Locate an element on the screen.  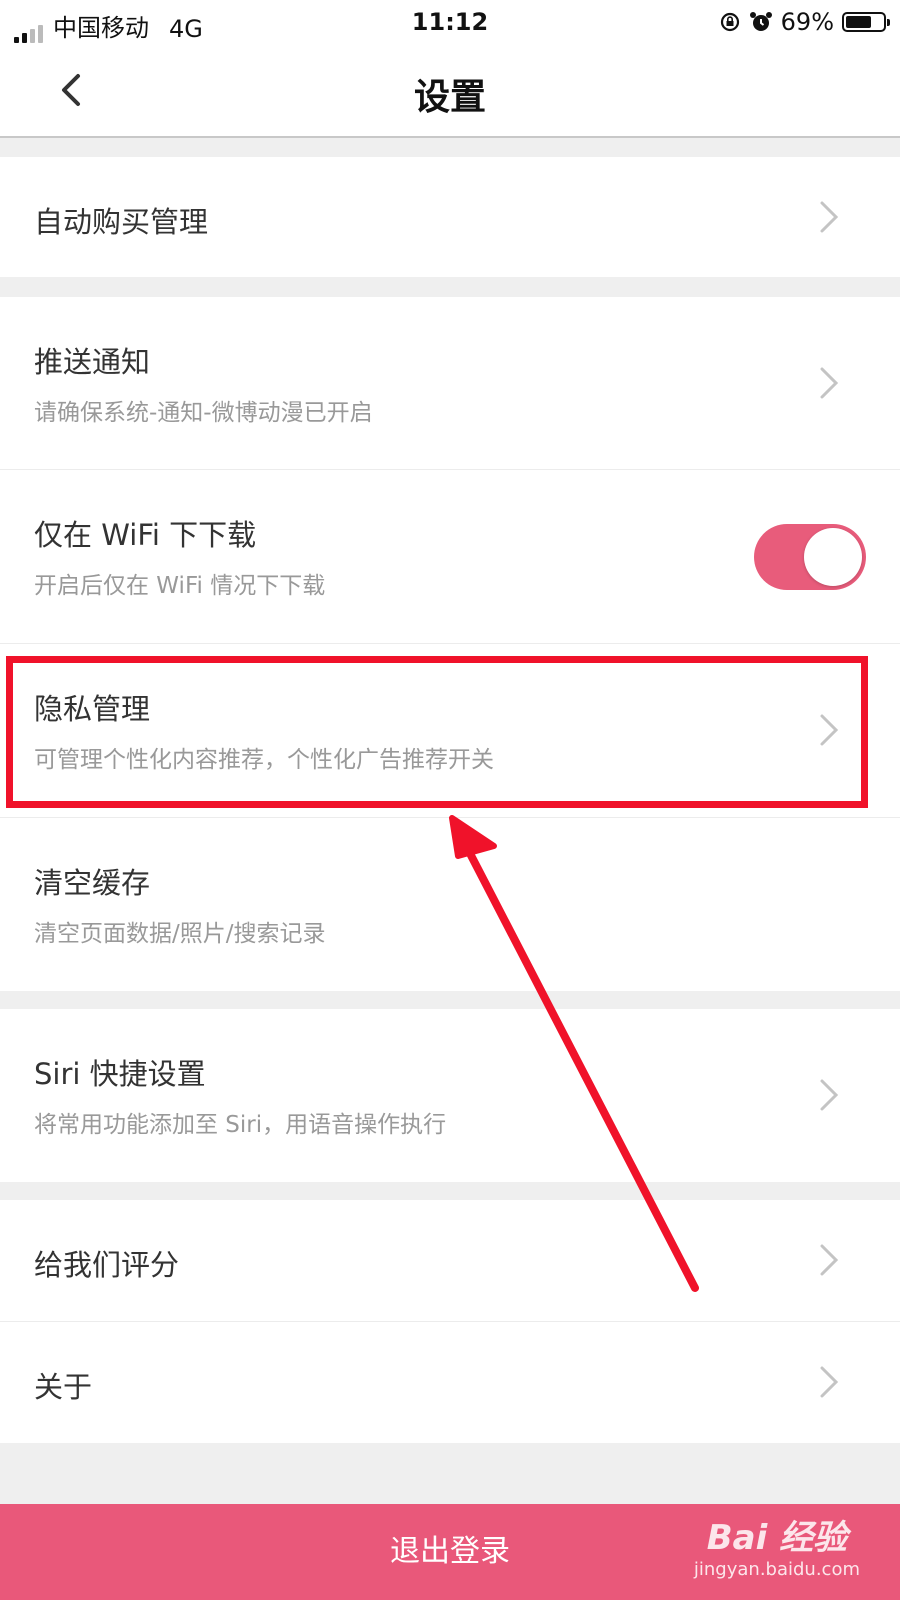
baidu-jingyan-watermark: Bai 经验 jingyan.baidu.com is located at coordinates (777, 1545).